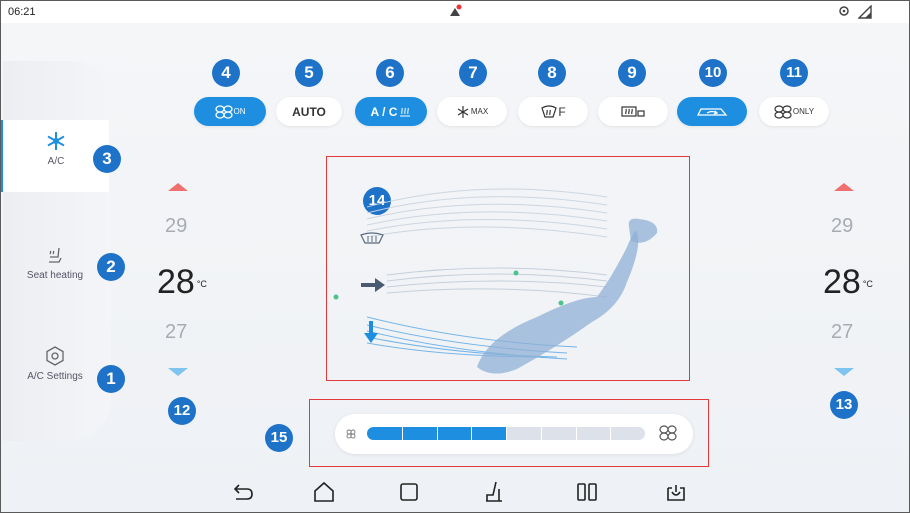 Image resolution: width=910 pixels, height=513 pixels. I want to click on left-temp-current: 28 °C, so click(182, 282).